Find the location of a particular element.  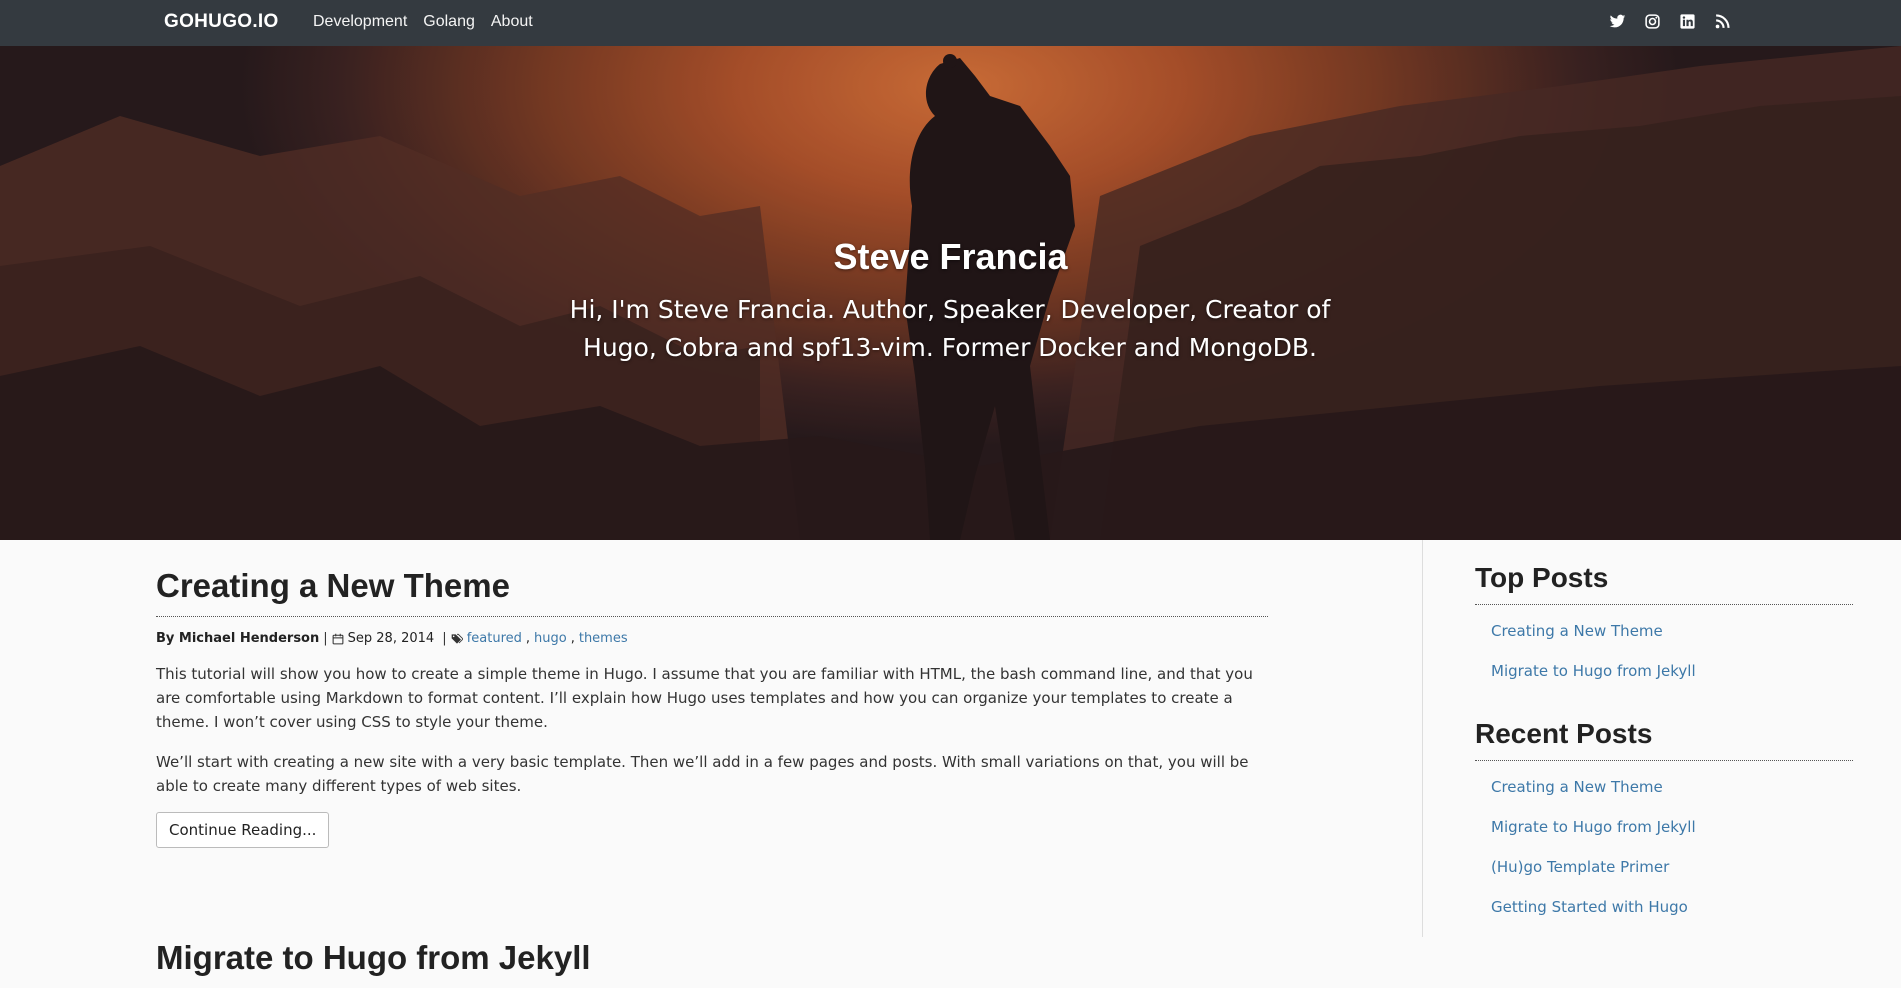

brand-logo-link: GOHUGO.IO is located at coordinates (221, 22).